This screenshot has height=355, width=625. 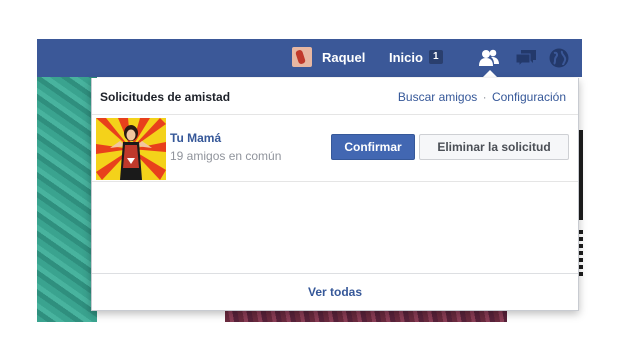 I want to click on see-all-link: Ver todas, so click(x=335, y=292).